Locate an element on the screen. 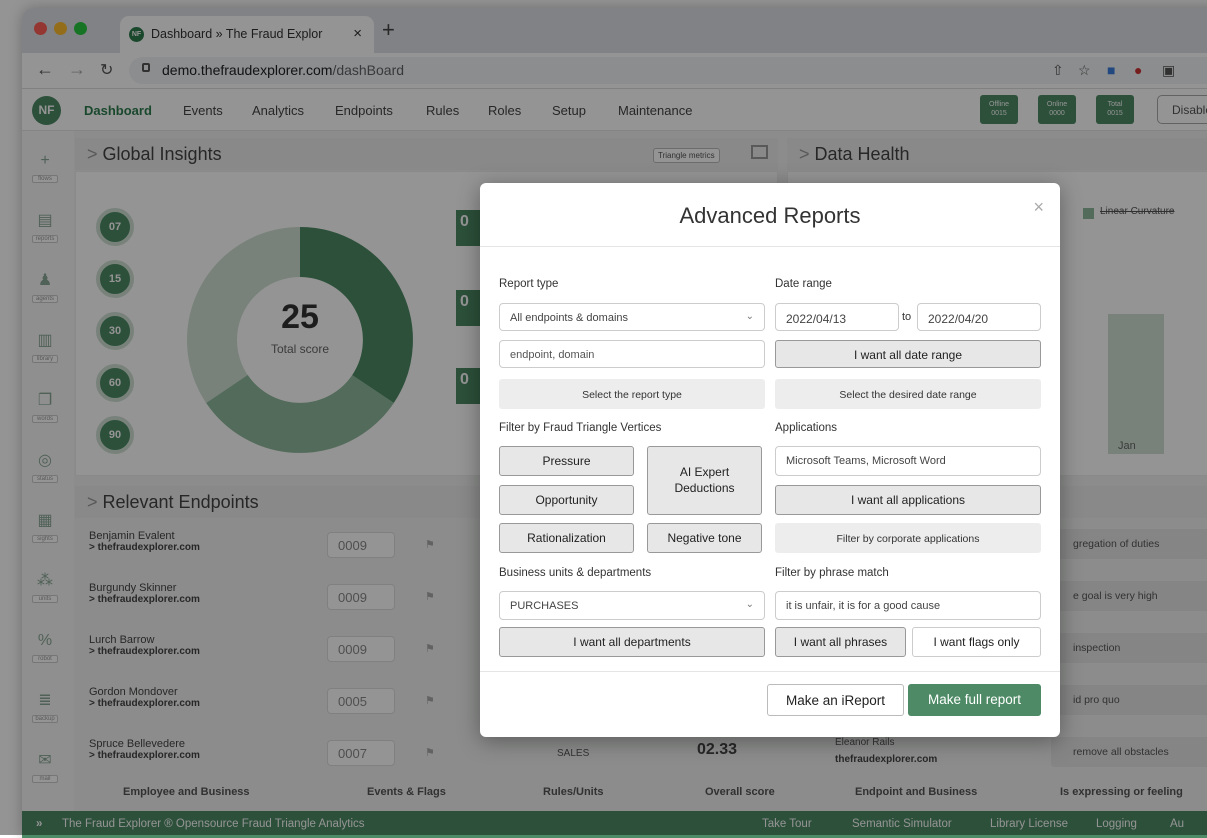 Image resolution: width=1207 pixels, height=838 pixels. report-type-hint: Select the report type is located at coordinates (632, 394).